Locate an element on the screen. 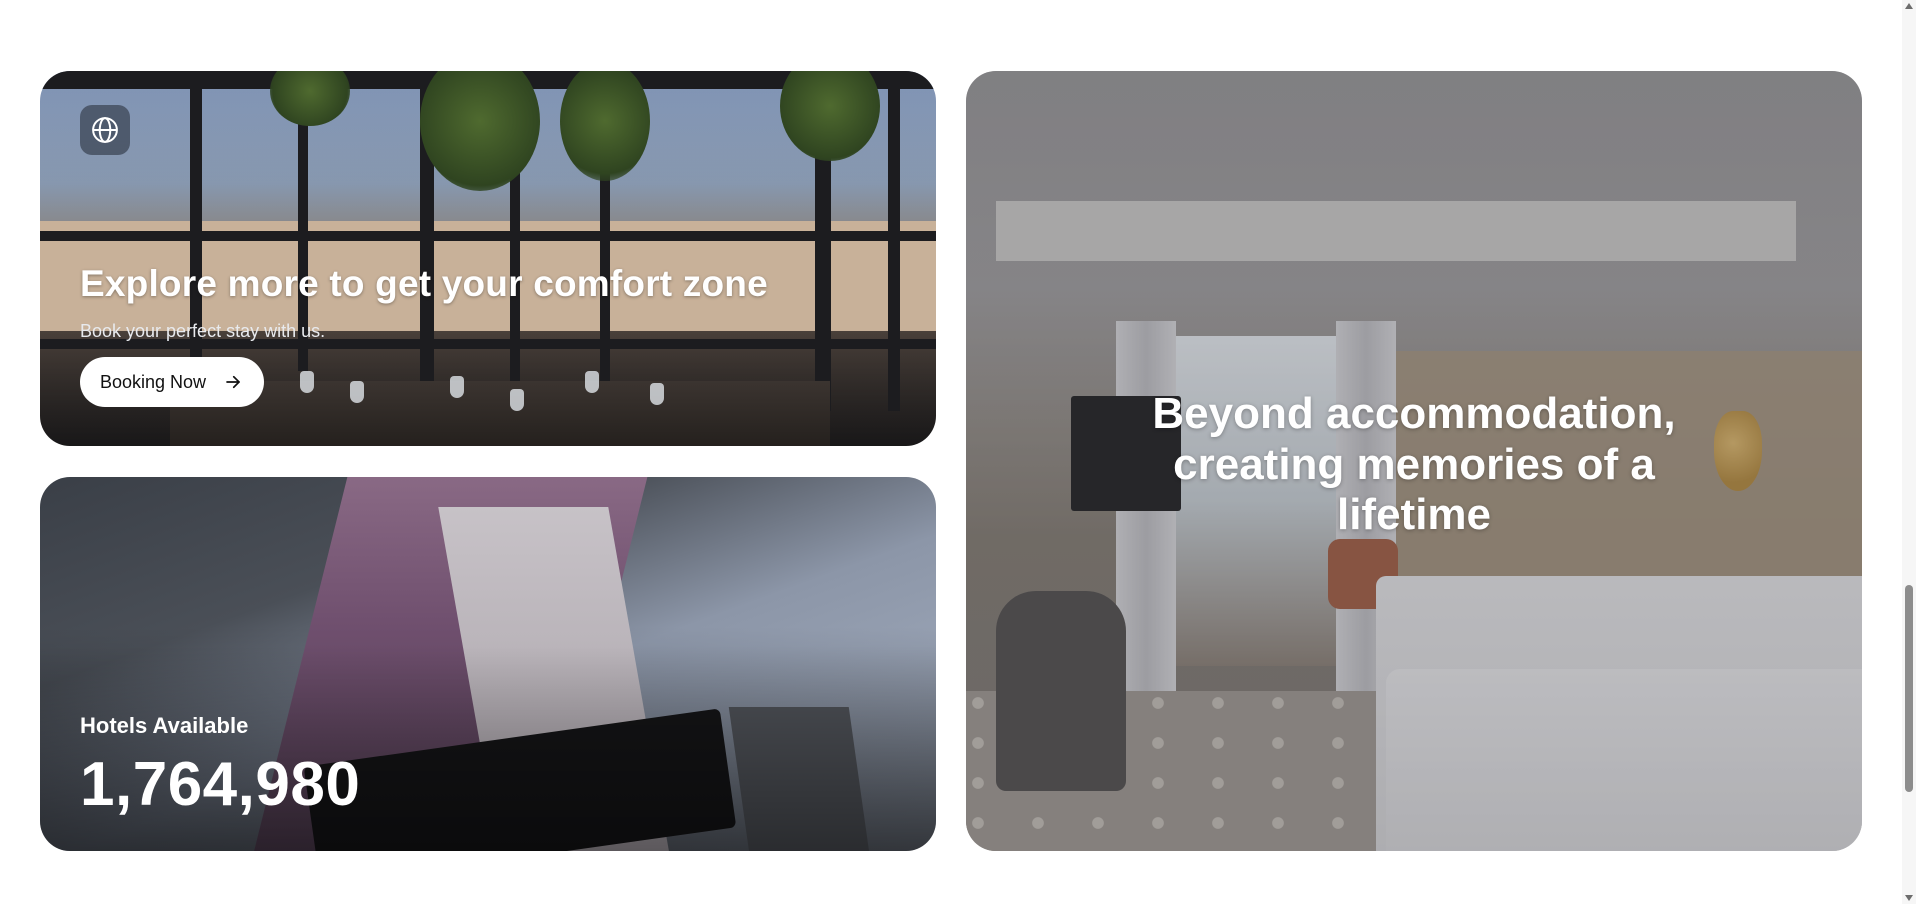  hotels-available-count: 1,764,980 is located at coordinates (220, 784).